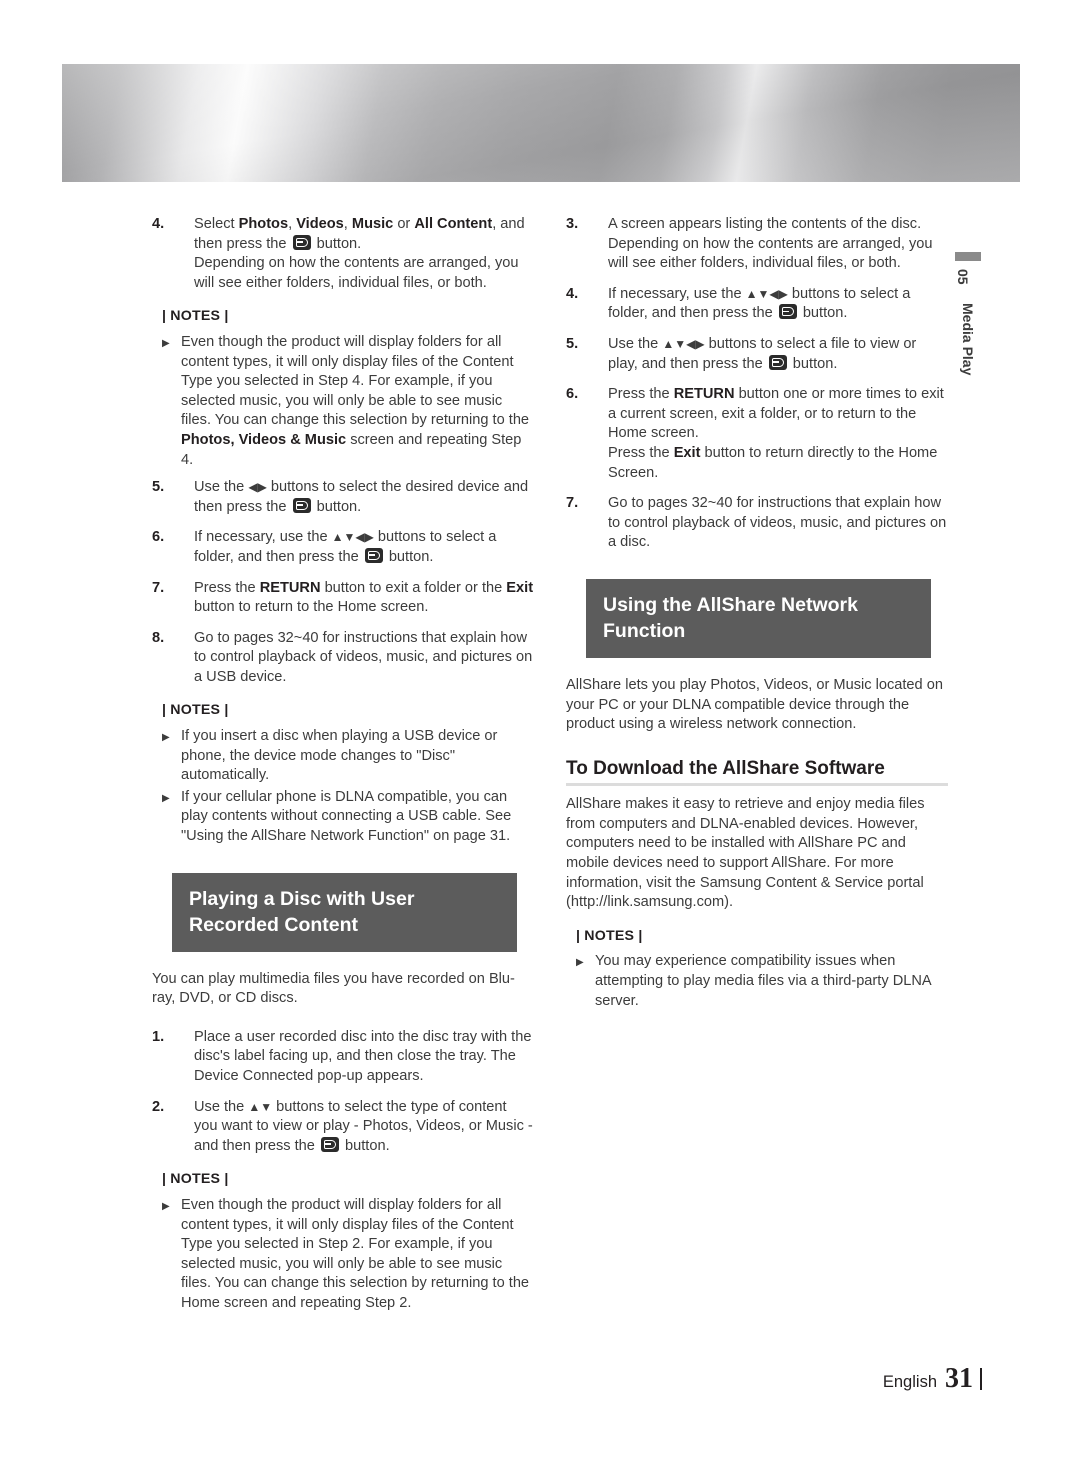 The height and width of the screenshot is (1479, 1080). Describe the element at coordinates (320, 224) in the screenshot. I see `emphasis-text: Videos` at that location.